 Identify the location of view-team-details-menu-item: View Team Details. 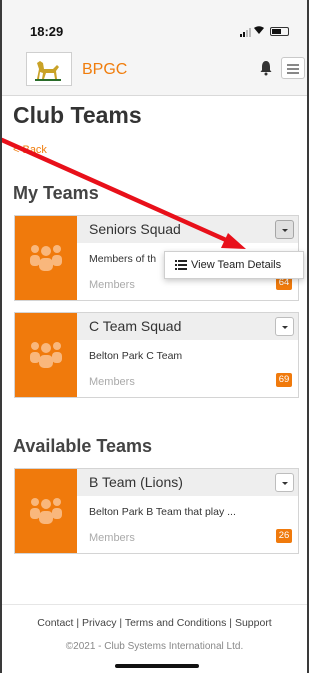
(234, 265).